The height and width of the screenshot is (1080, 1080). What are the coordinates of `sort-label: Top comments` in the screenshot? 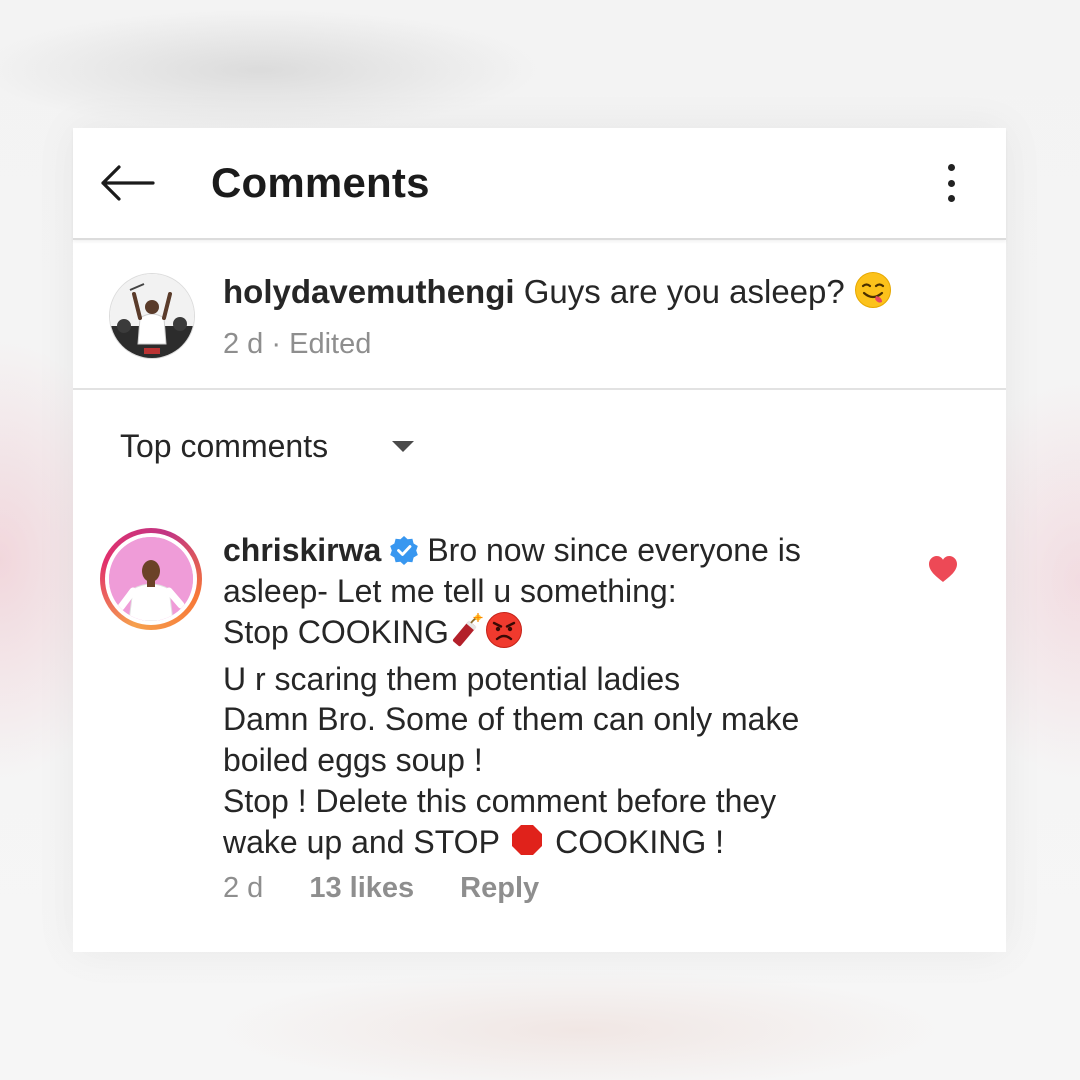 It's located at (224, 445).